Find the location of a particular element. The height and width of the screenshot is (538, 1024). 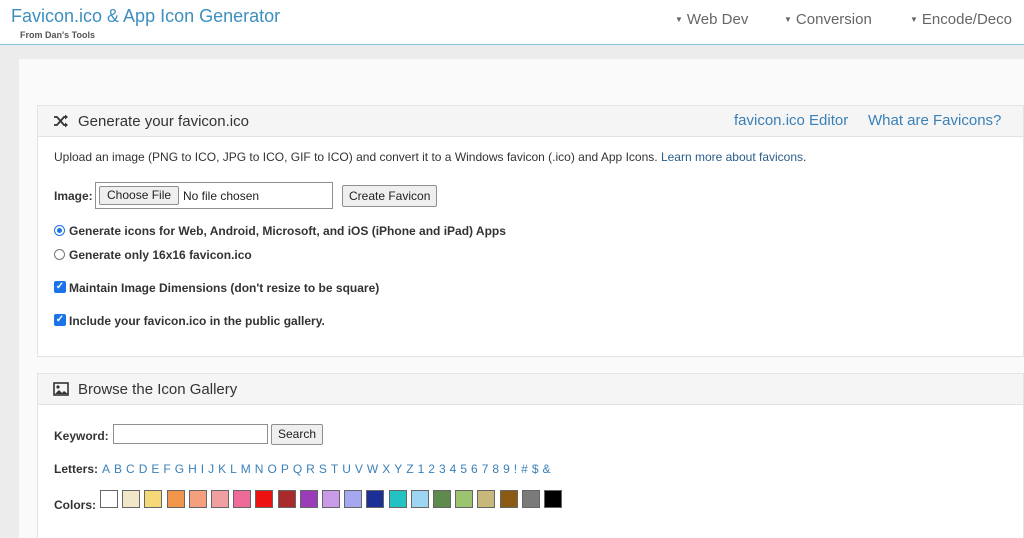

nav-encode-decode: ▼ Encode/Deco is located at coordinates (961, 19).